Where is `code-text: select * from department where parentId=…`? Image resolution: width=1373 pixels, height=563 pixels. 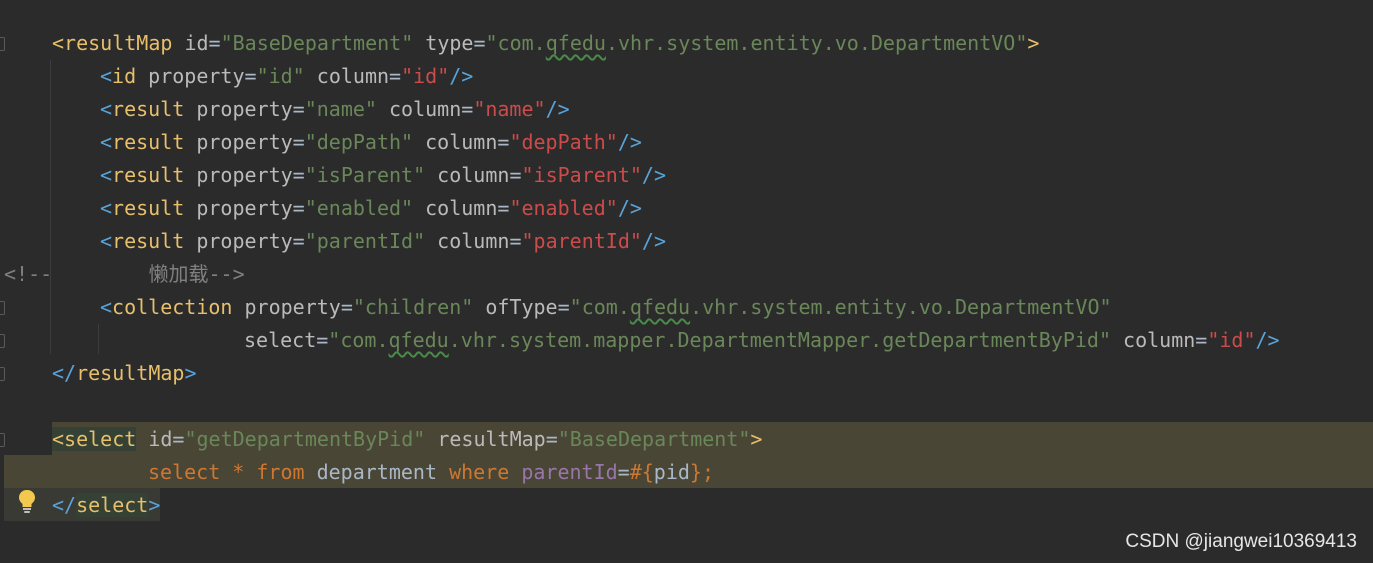
code-text: select * from department where parentId=… is located at coordinates (431, 472).